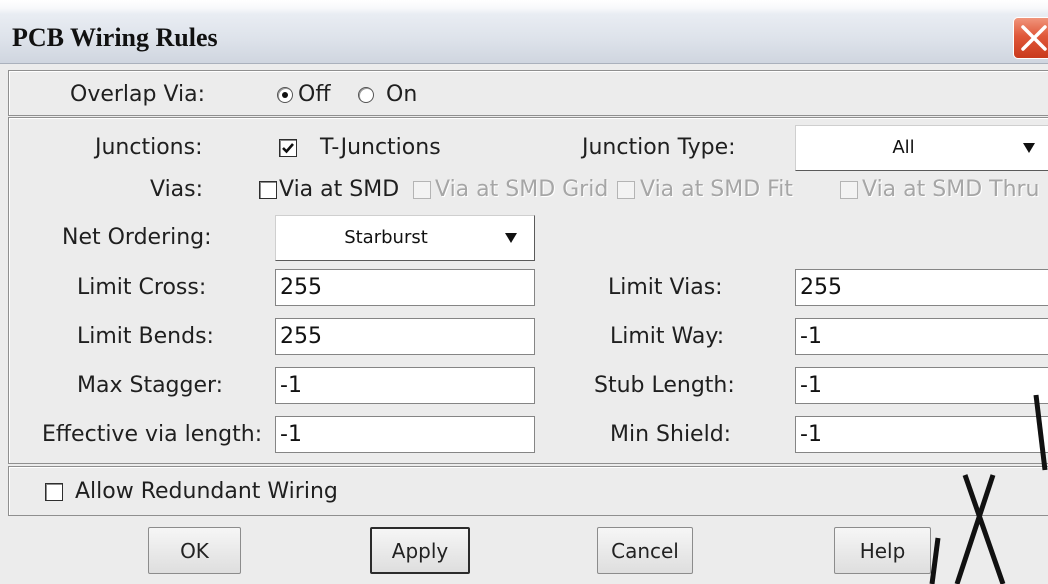 The height and width of the screenshot is (584, 1048). What do you see at coordinates (667, 336) in the screenshot?
I see `limit-way-label: Limit Way:` at bounding box center [667, 336].